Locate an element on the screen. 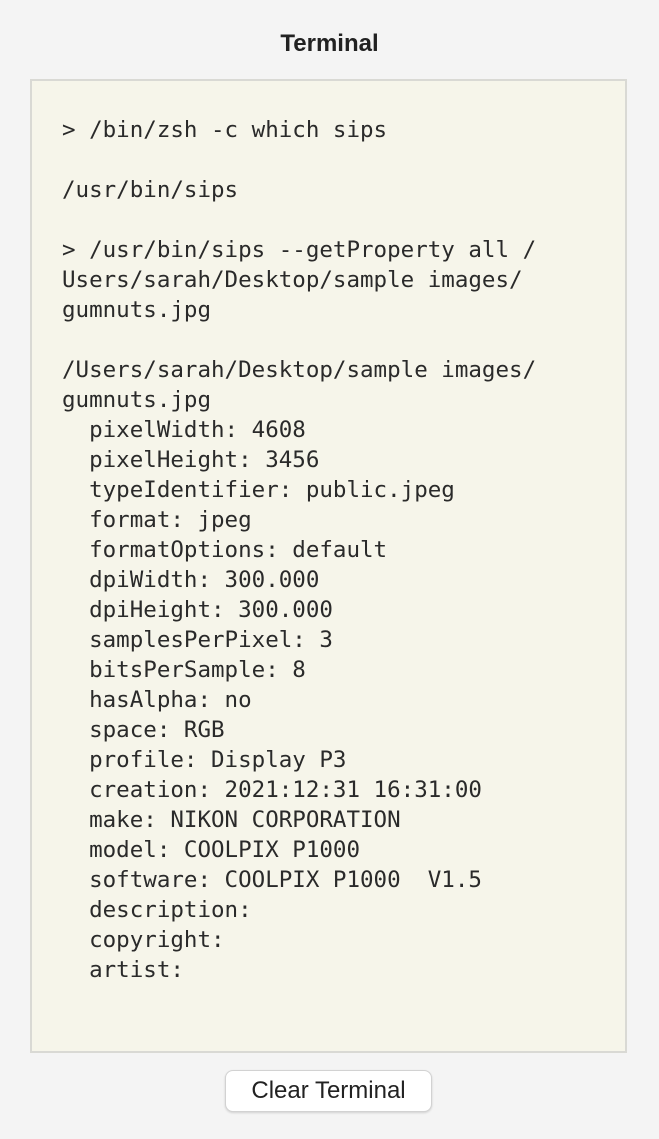  terminal-line: description: is located at coordinates (157, 910).